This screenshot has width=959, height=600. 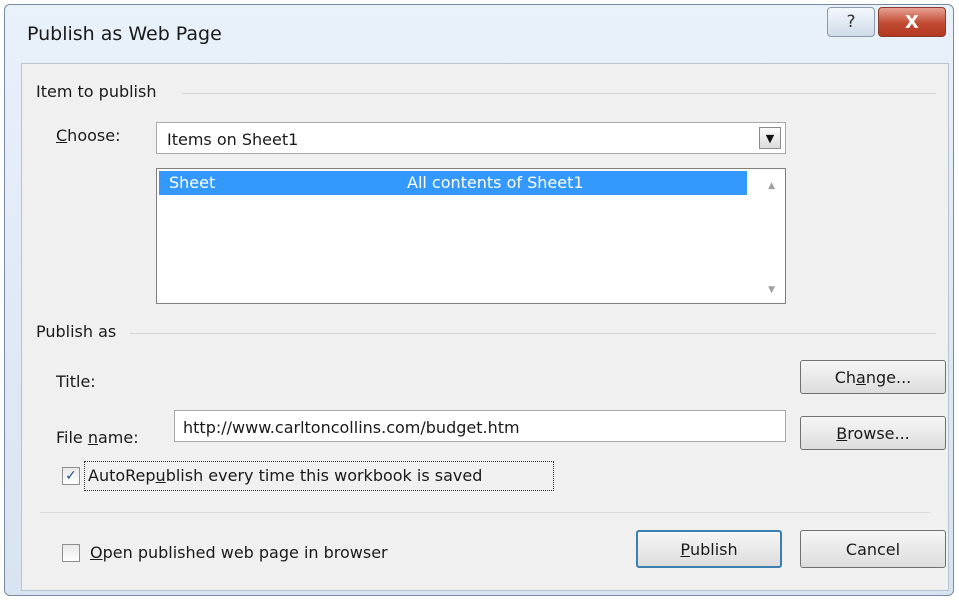 I want to click on scroll-down-icon: ▼, so click(x=771, y=290).